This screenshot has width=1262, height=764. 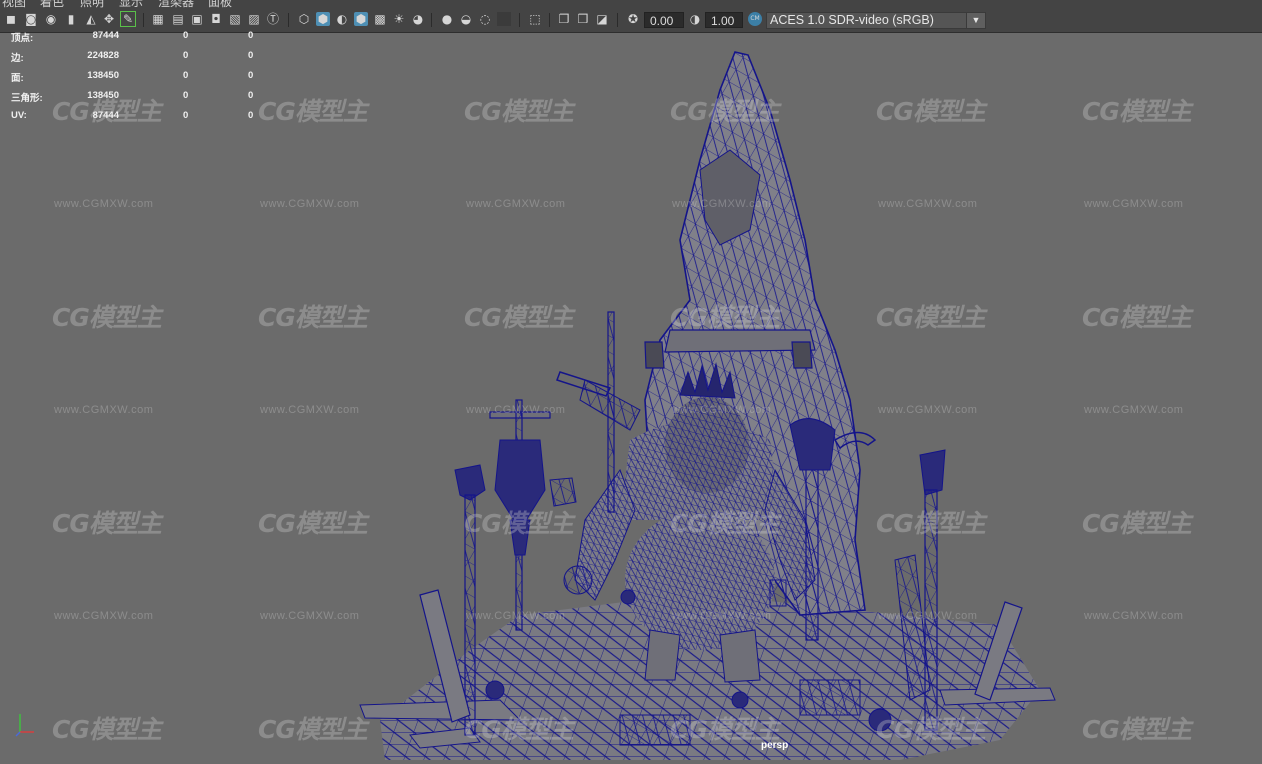 I want to click on hud-label: 三角形:, so click(x=27, y=98).